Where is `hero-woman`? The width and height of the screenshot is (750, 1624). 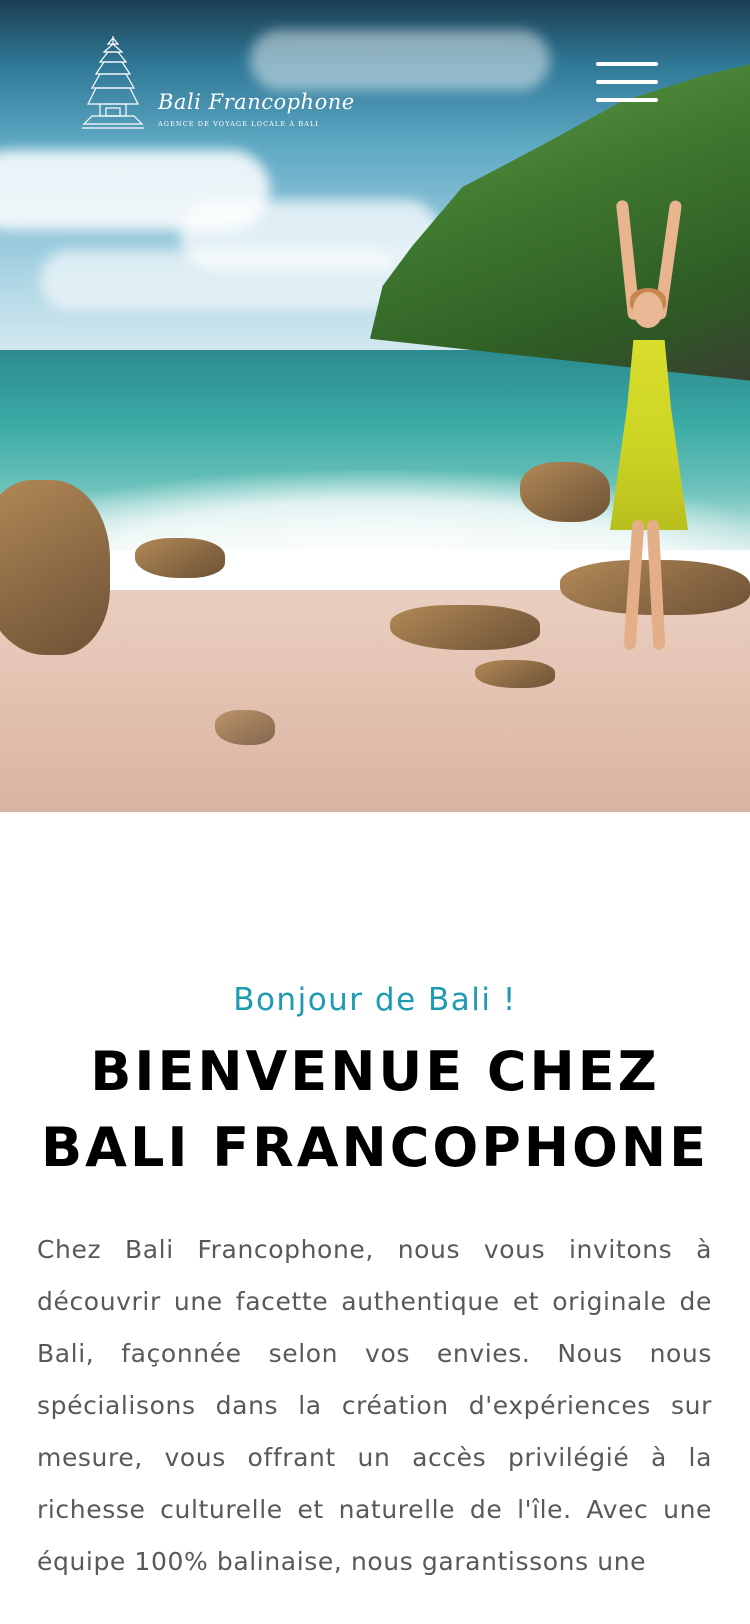
hero-woman is located at coordinates (647, 429).